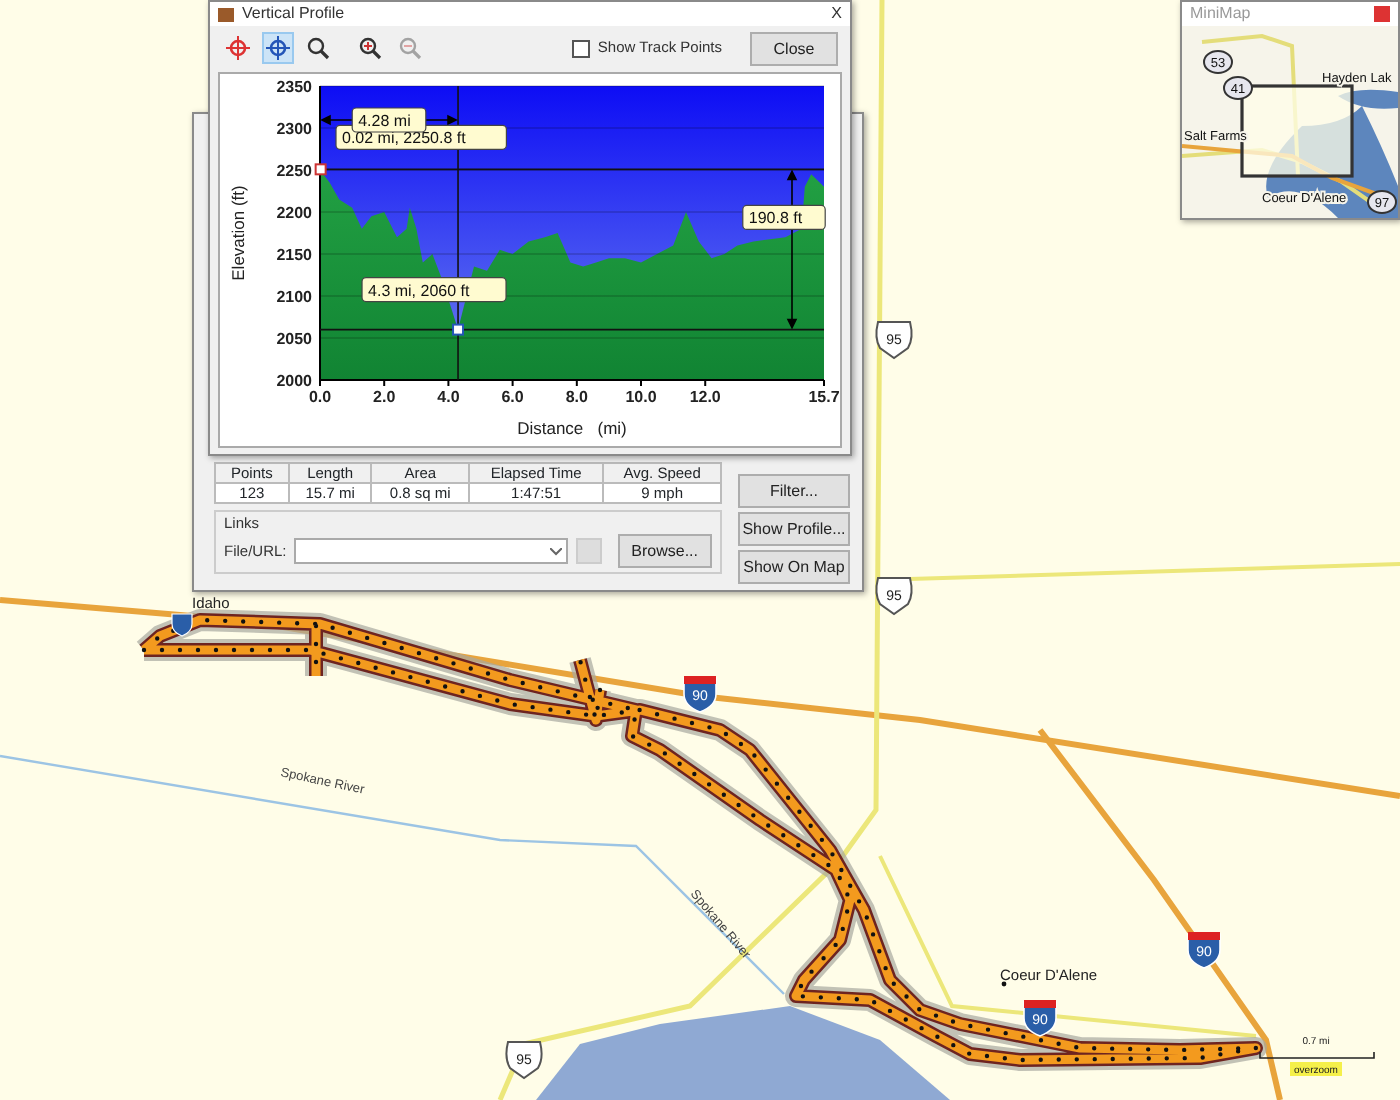 The image size is (1400, 1100). I want to click on callout-label: 4.3 mi, 2060 ft, so click(434, 290).